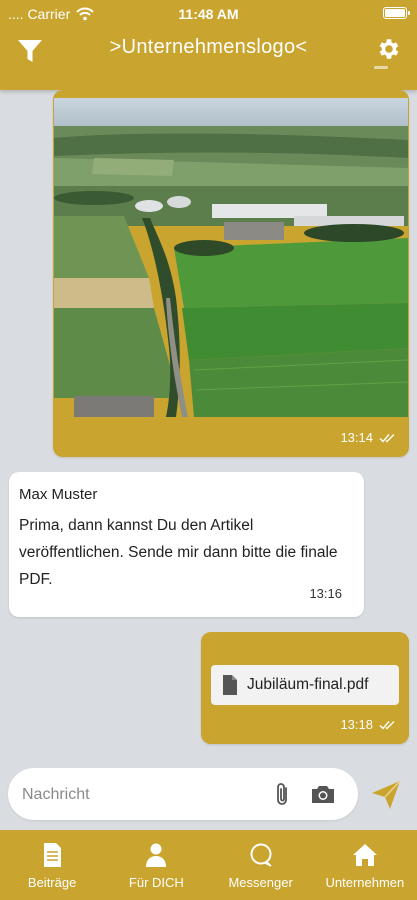 The image size is (417, 900). Describe the element at coordinates (52, 882) in the screenshot. I see `tab-label: Beiträge` at that location.